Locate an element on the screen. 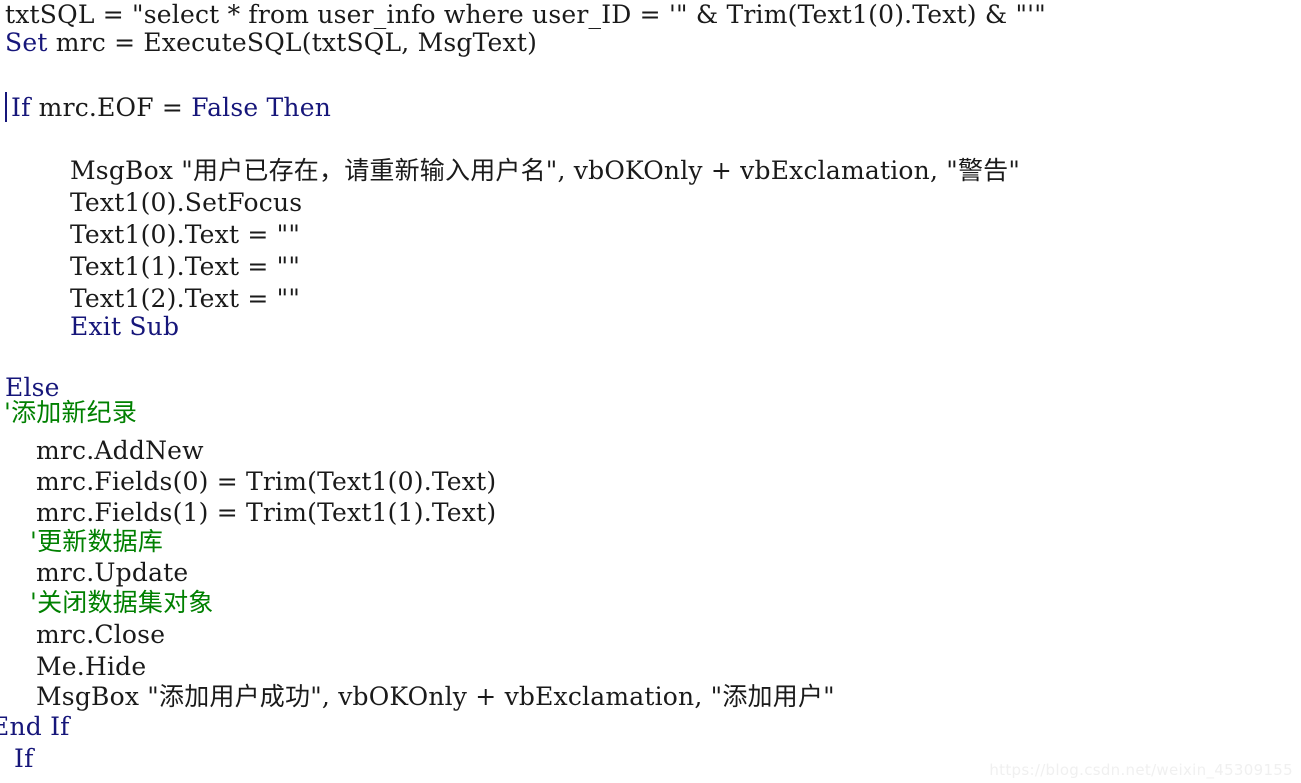  code-line: Set mrc = ExecuteSQL(txtSQL, MsgText) is located at coordinates (271, 43).